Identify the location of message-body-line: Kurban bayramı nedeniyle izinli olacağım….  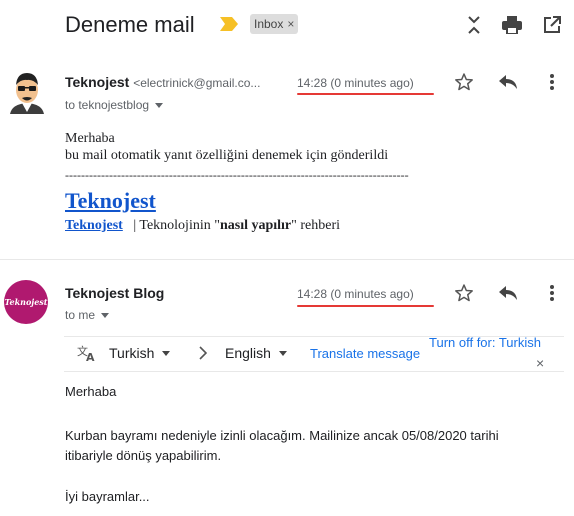
(282, 435).